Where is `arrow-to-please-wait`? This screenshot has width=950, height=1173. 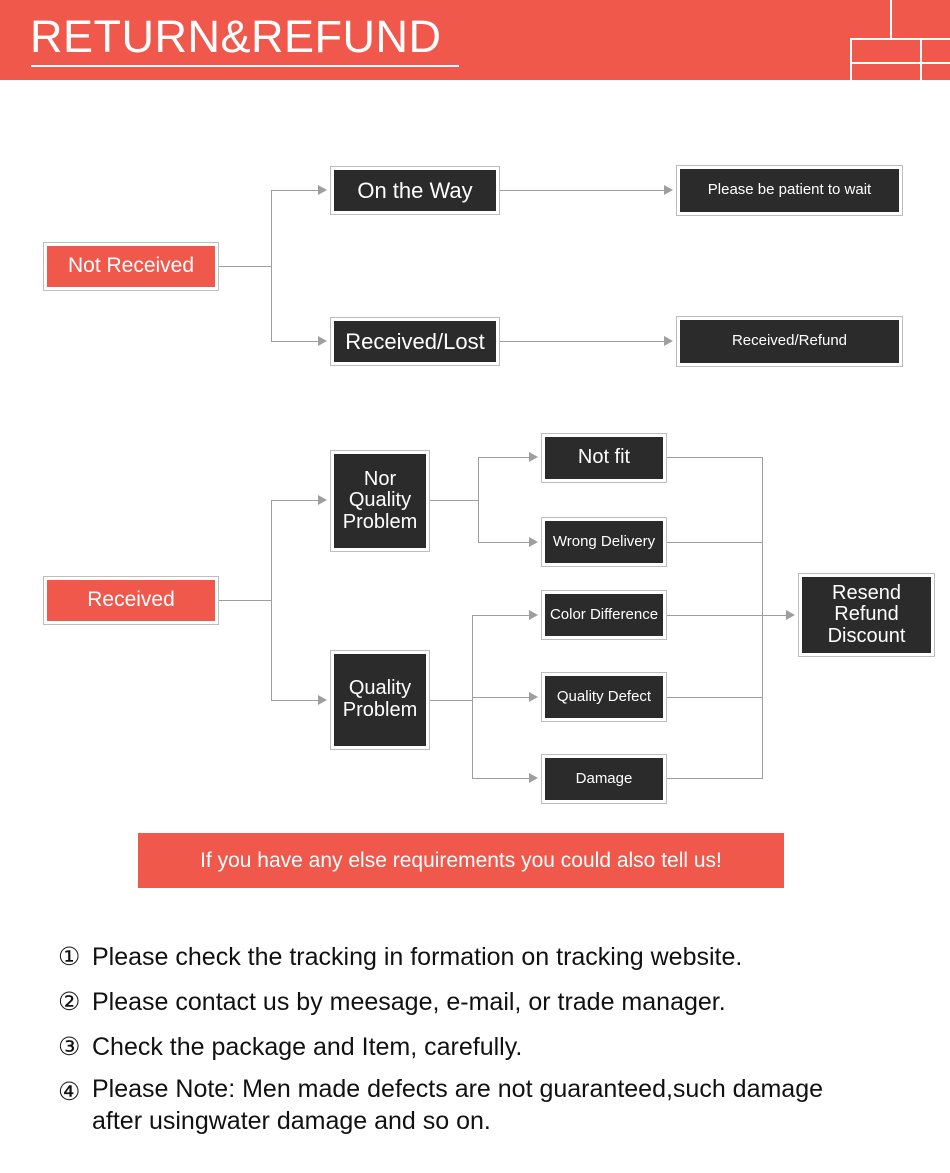
arrow-to-please-wait is located at coordinates (668, 190).